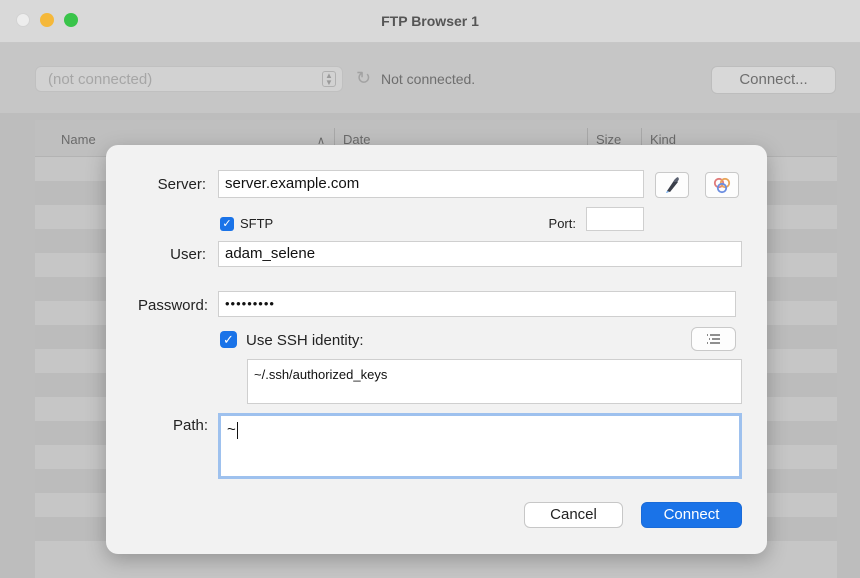 Image resolution: width=860 pixels, height=578 pixels. Describe the element at coordinates (480, 254) in the screenshot. I see `user-field: adam_selene` at that location.